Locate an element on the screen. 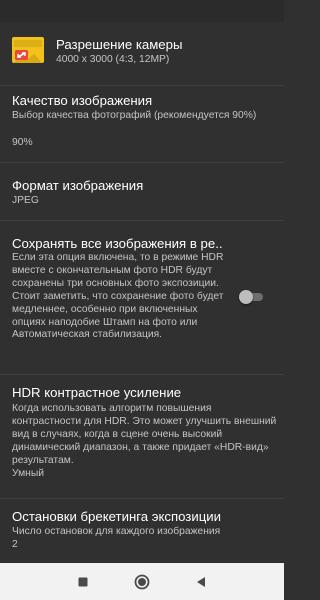 The height and width of the screenshot is (600, 320). setting-value: JPEG is located at coordinates (25, 200).